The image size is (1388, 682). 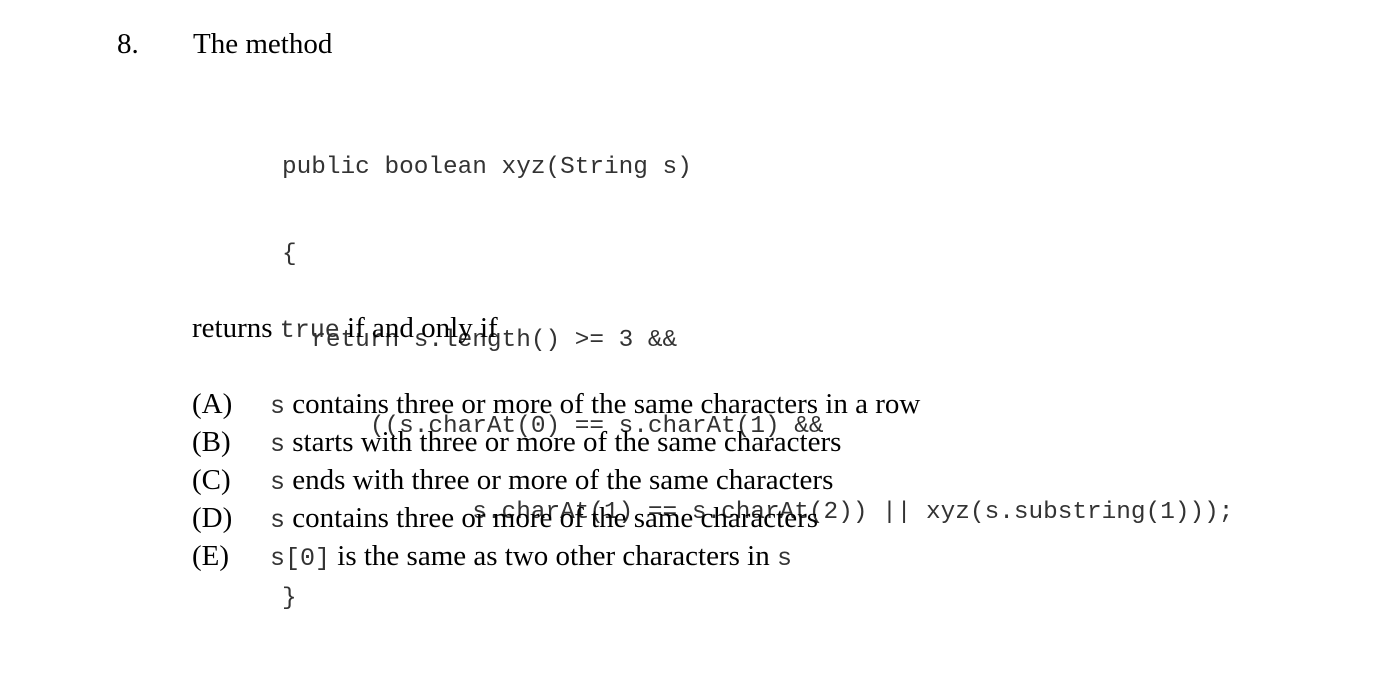 I want to click on choice-letter: (C), so click(x=211, y=480).